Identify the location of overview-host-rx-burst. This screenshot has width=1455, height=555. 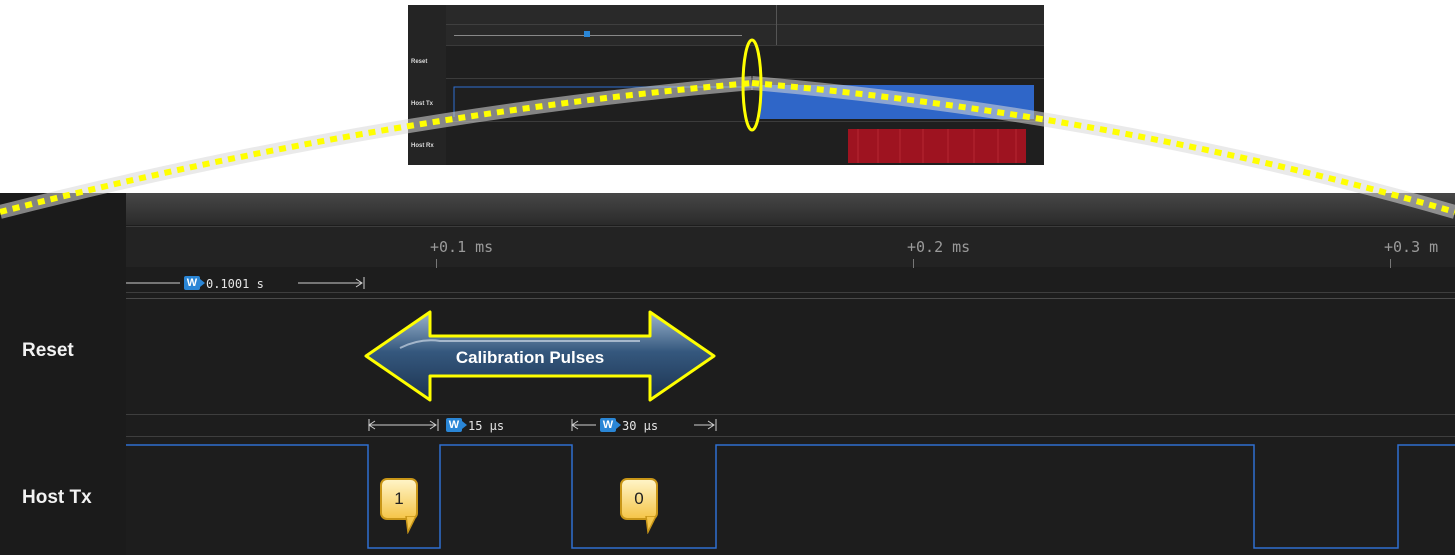
(937, 146).